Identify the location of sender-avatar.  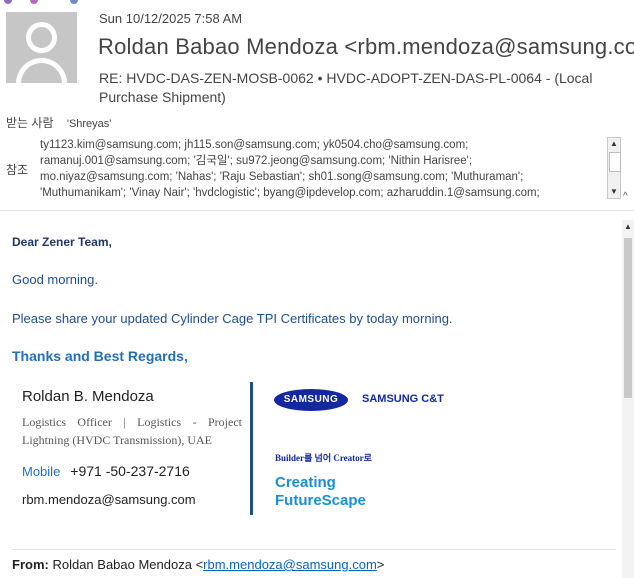
(41, 47).